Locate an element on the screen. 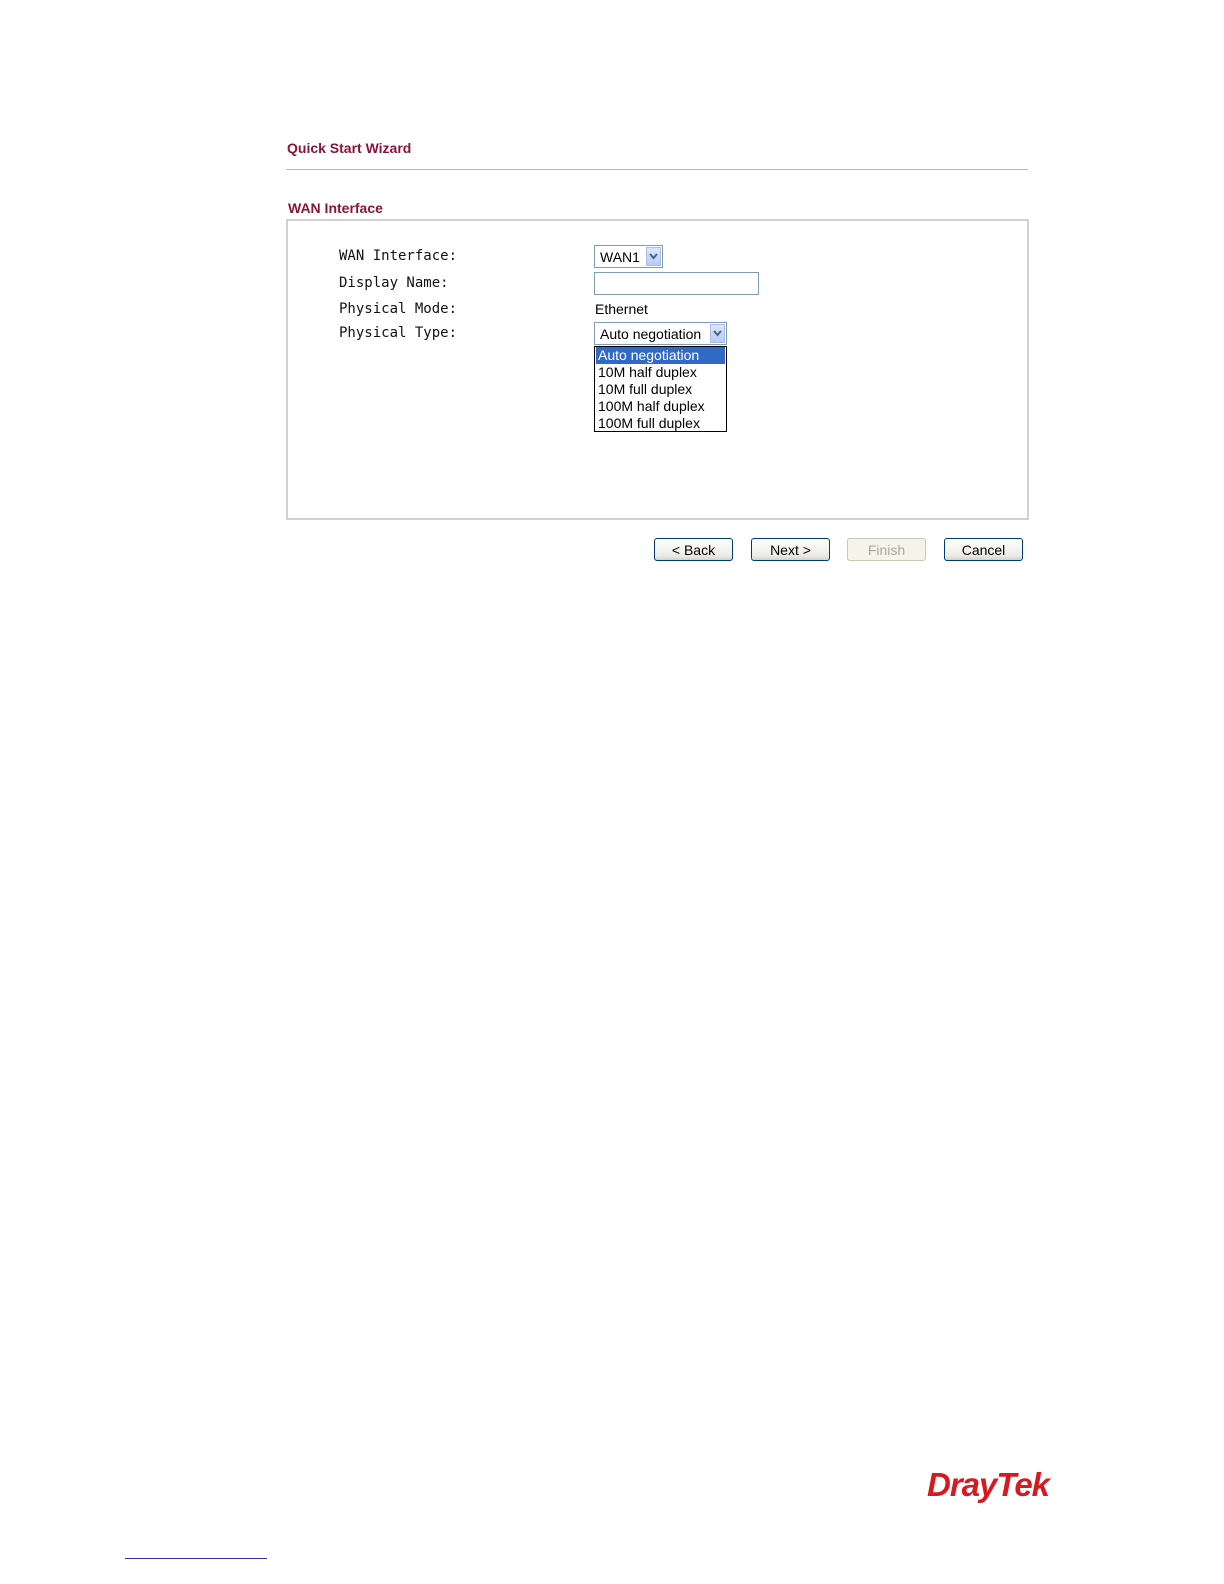  footer-rule is located at coordinates (196, 1558).